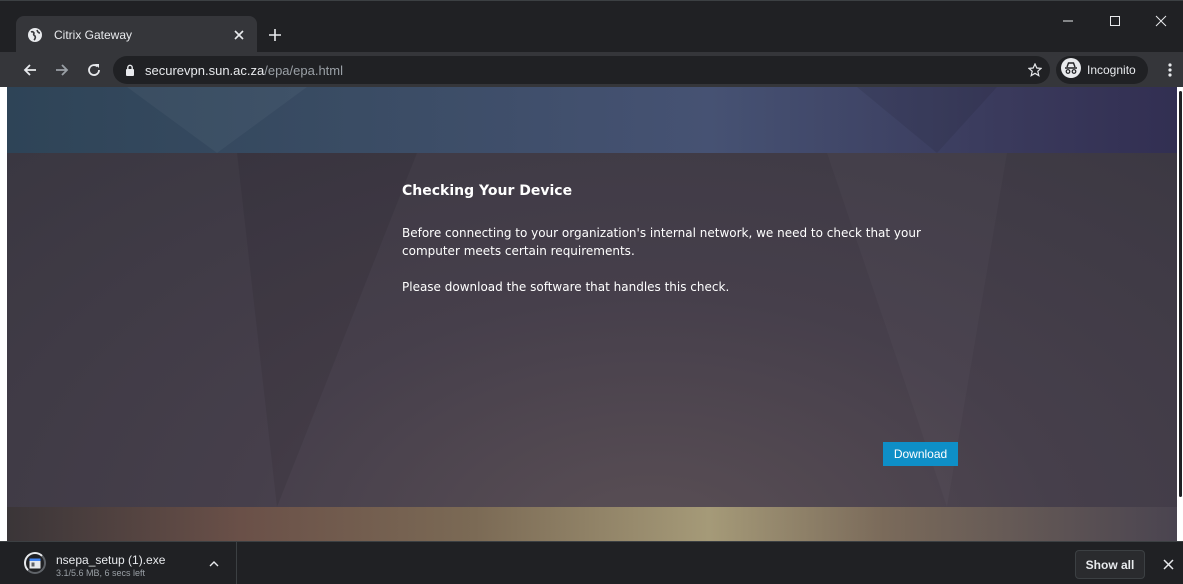 Image resolution: width=1183 pixels, height=584 pixels. Describe the element at coordinates (3, 314) in the screenshot. I see `page-border-left` at that location.